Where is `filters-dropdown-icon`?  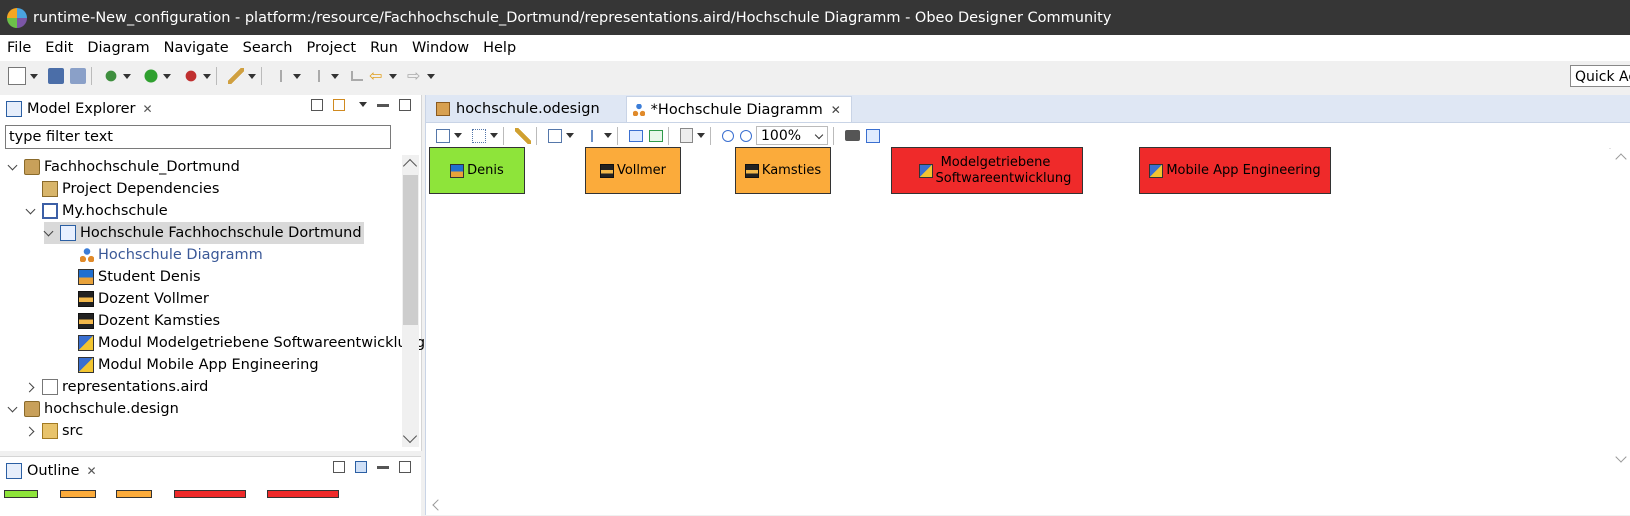 filters-dropdown-icon is located at coordinates (608, 135).